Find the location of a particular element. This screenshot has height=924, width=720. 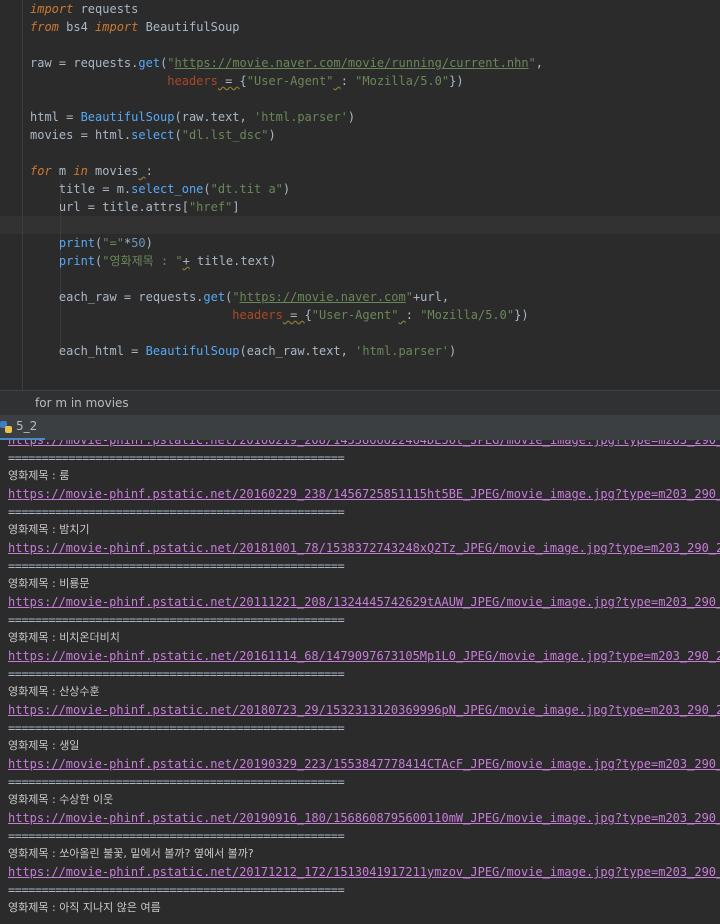

console-movie-title: 영화제목 : 아직 지나지 않은 여름 is located at coordinates (84, 908).